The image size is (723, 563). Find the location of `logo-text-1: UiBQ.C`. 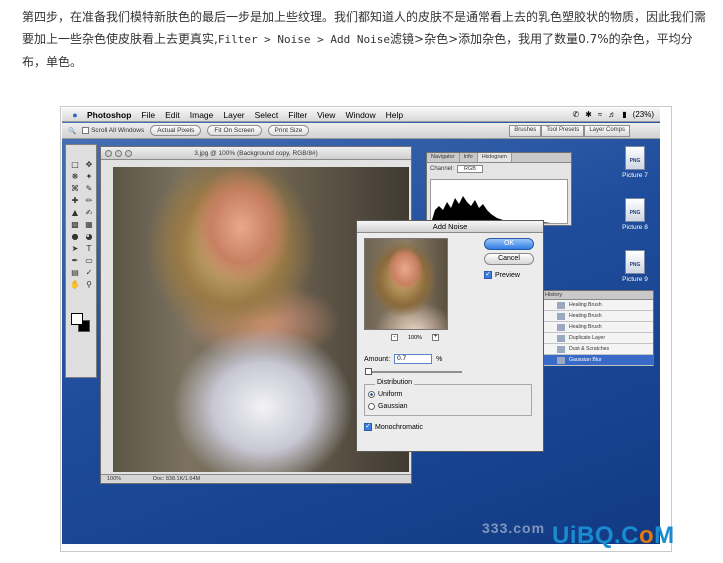

logo-text-1: UiBQ.C is located at coordinates (595, 535).